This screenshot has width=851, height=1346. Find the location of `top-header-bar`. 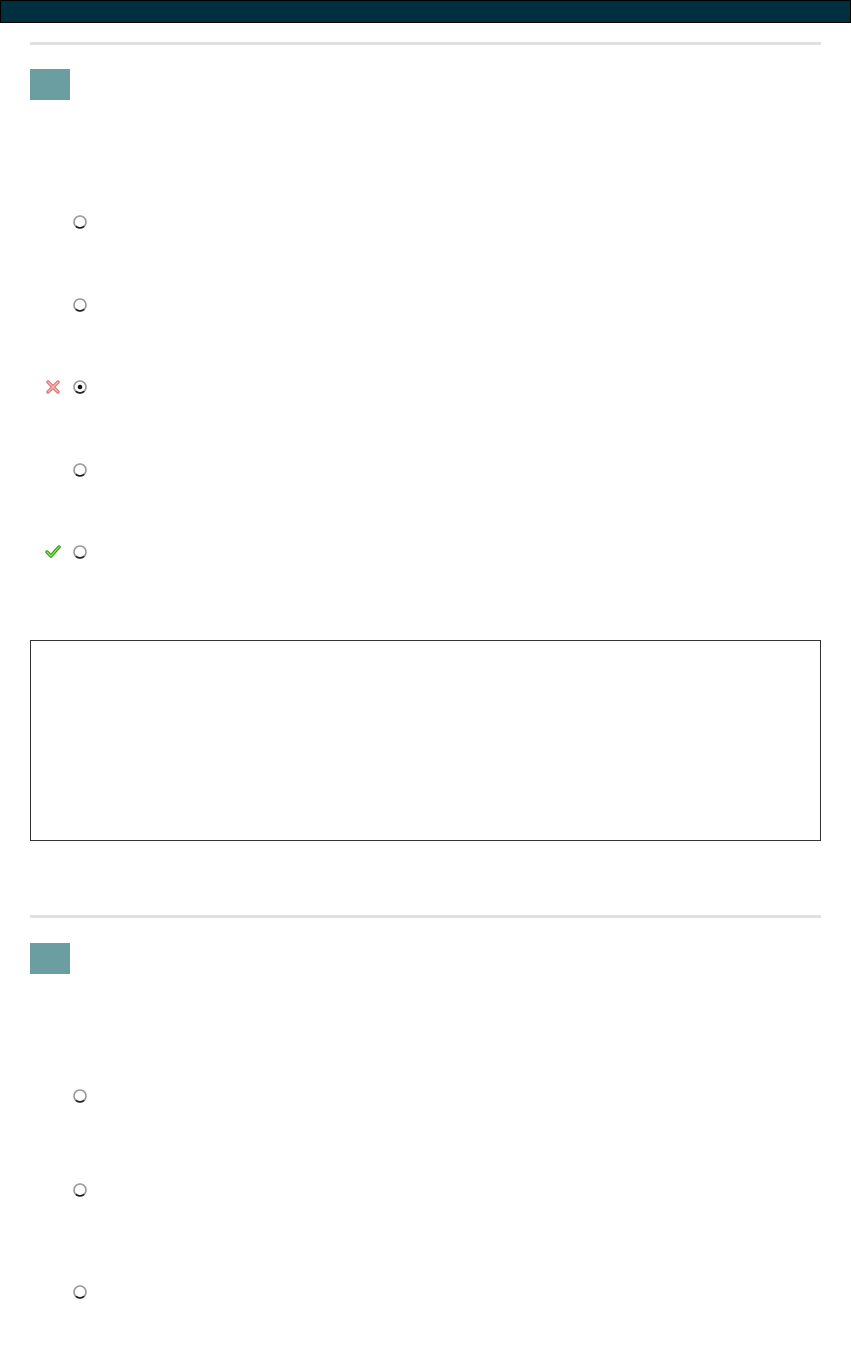

top-header-bar is located at coordinates (425, 11).